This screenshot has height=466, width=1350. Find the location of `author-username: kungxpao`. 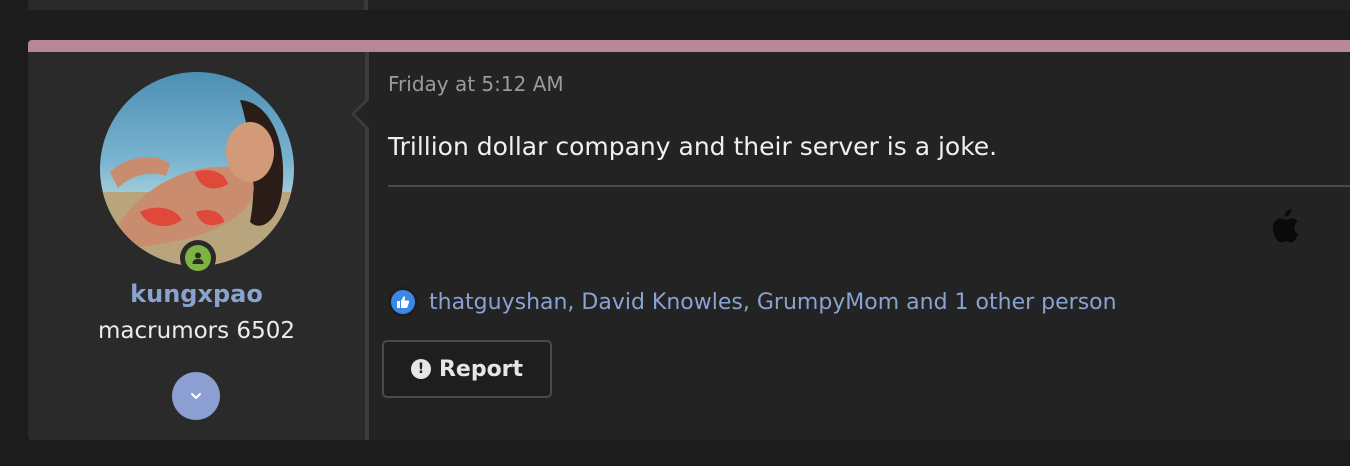

author-username: kungxpao is located at coordinates (196, 294).